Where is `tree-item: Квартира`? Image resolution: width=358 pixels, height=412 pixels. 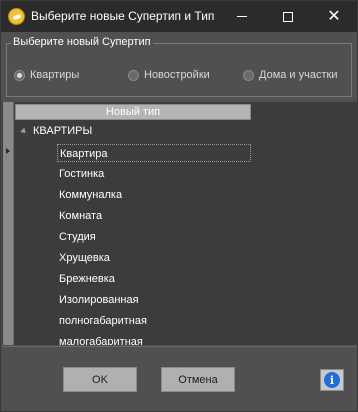
tree-item: Квартира is located at coordinates (154, 153).